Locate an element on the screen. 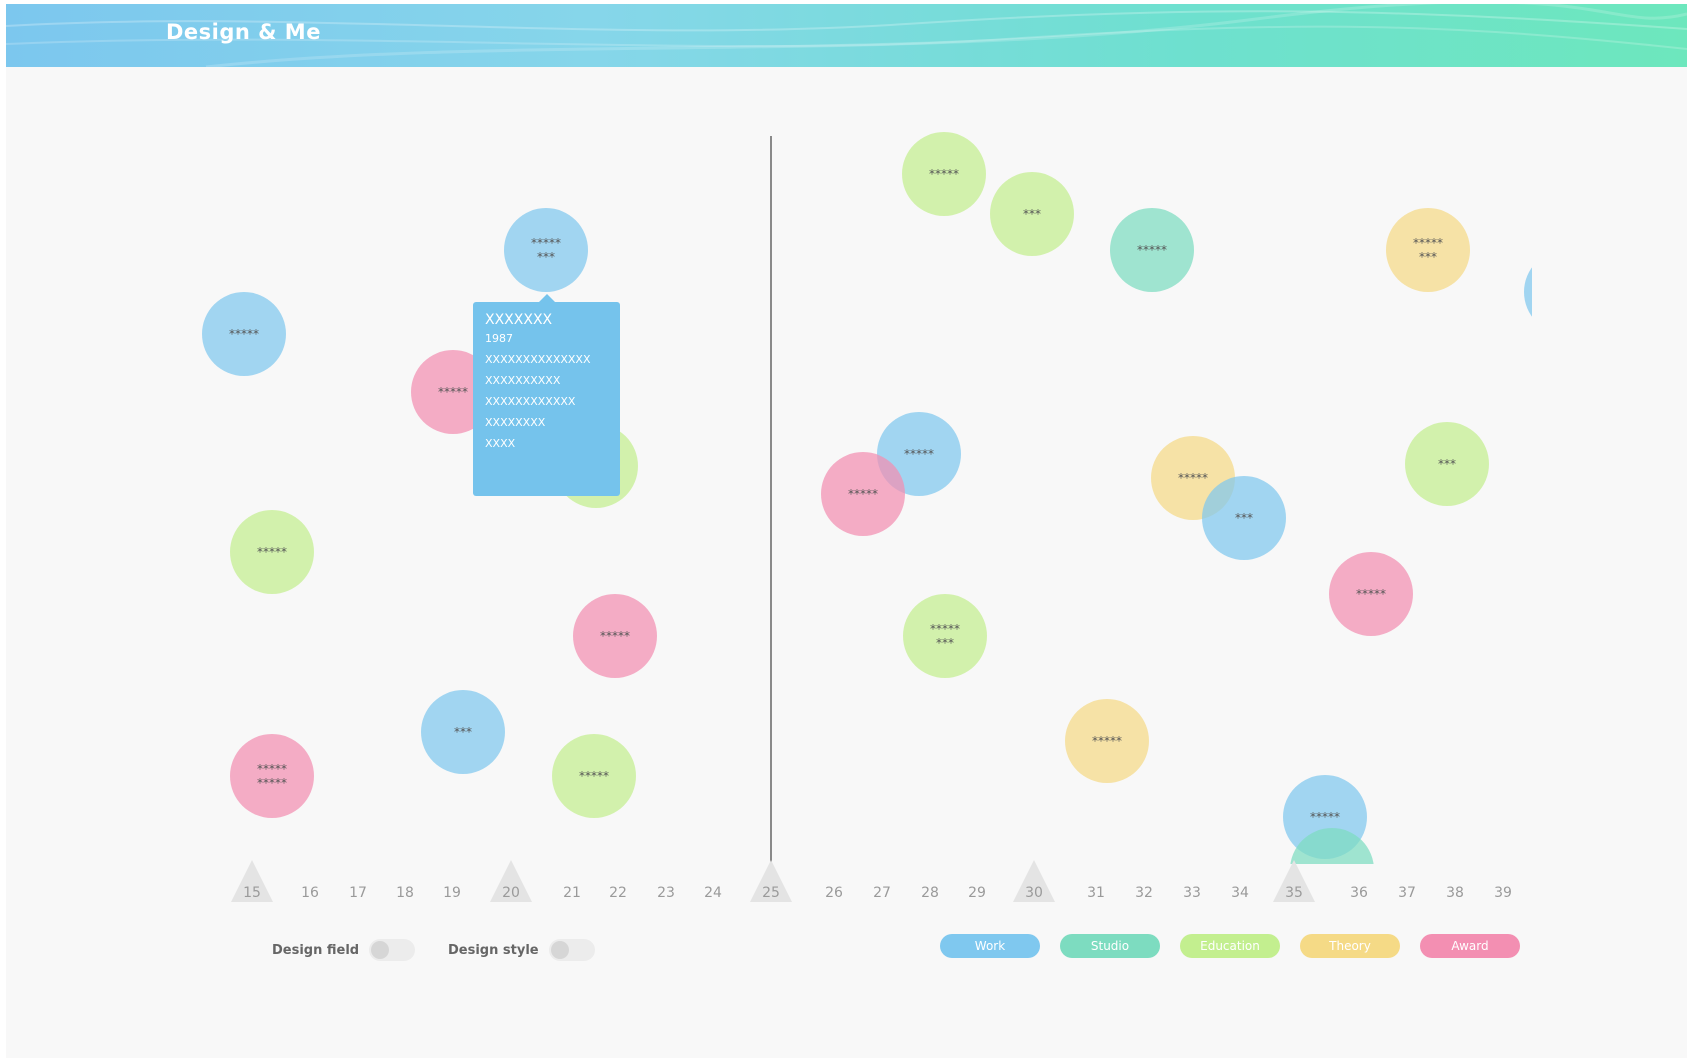  axis-tick-label: 33 is located at coordinates (1192, 893).